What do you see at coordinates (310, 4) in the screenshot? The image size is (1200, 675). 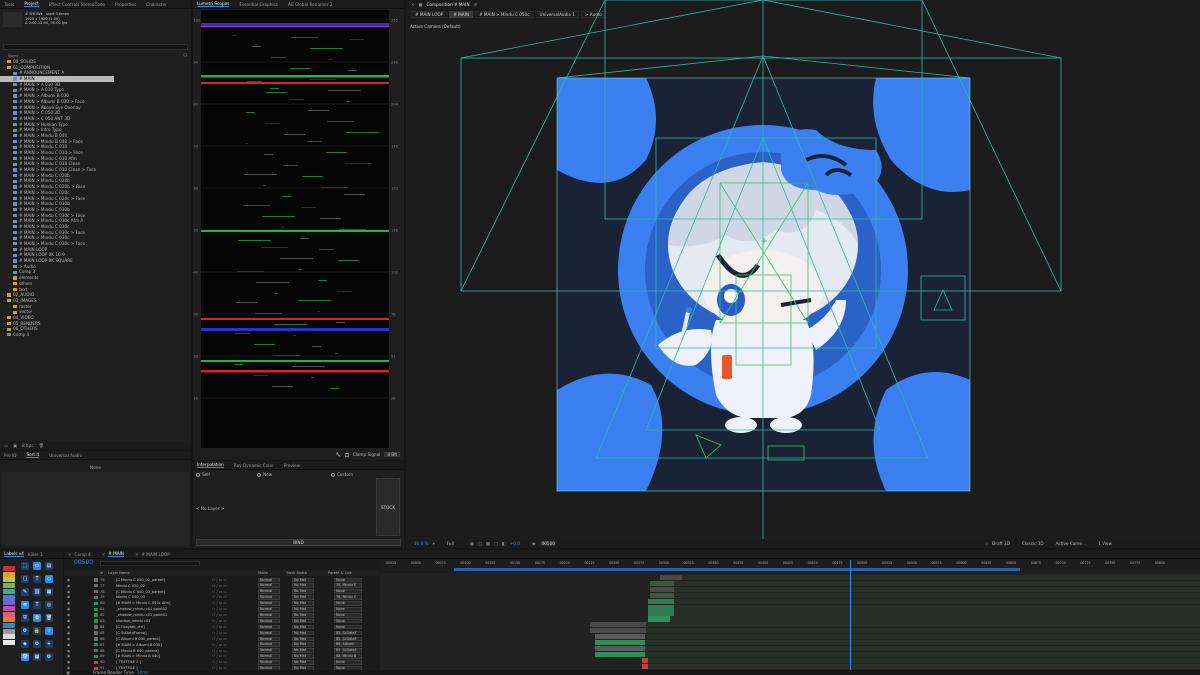 I see `tab-global-renamer: AE Global Renamer 2` at bounding box center [310, 4].